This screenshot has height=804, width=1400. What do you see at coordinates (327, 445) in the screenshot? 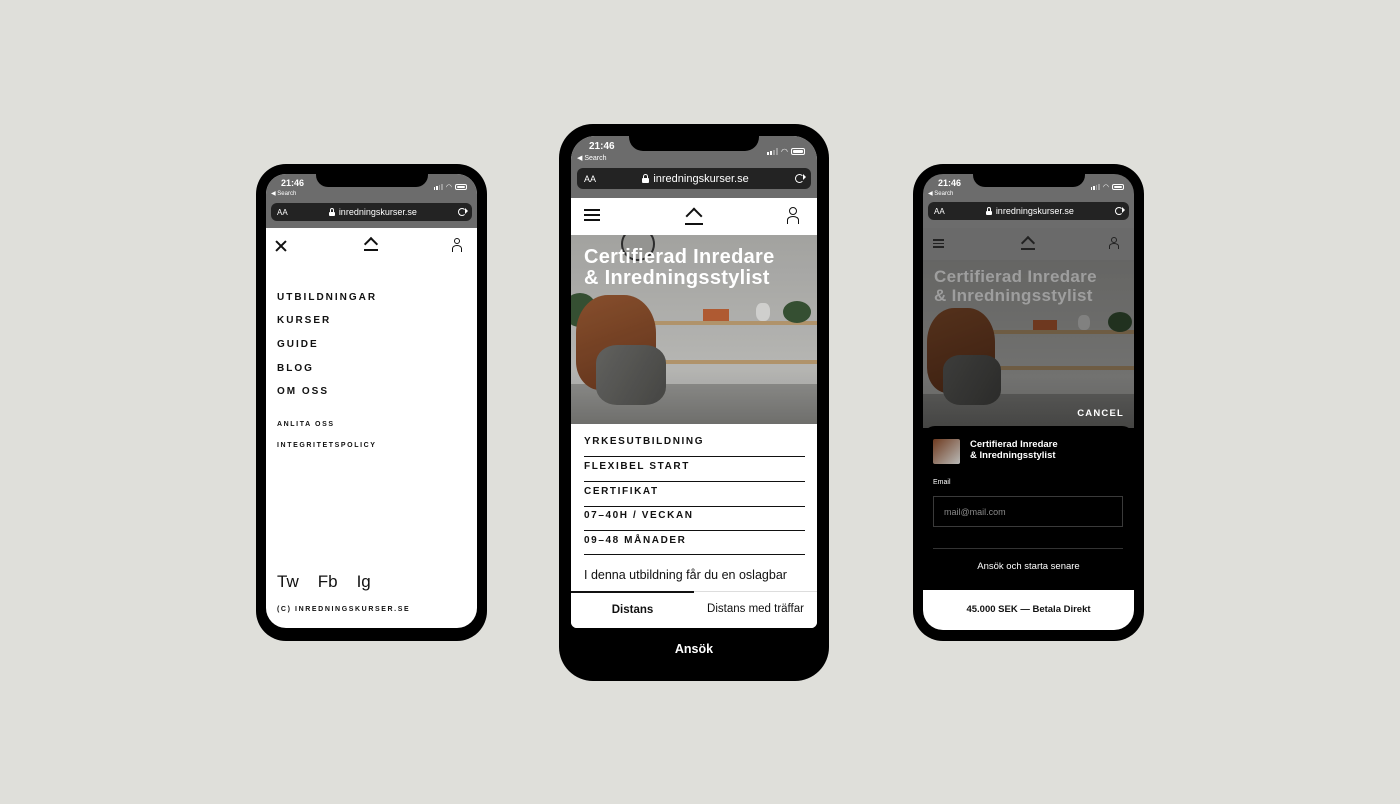
I see `menu-item-integritetspolicy: INTEGRITETSPOLICY` at bounding box center [327, 445].